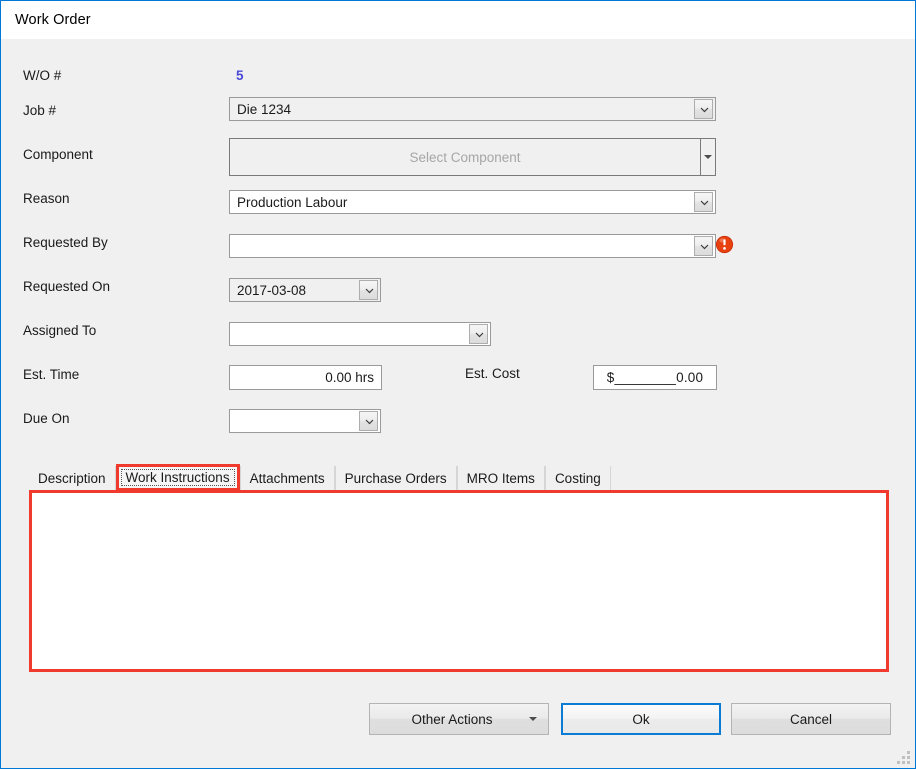 This screenshot has height=769, width=916. What do you see at coordinates (264, 109) in the screenshot?
I see `job-number-value: Die 1234` at bounding box center [264, 109].